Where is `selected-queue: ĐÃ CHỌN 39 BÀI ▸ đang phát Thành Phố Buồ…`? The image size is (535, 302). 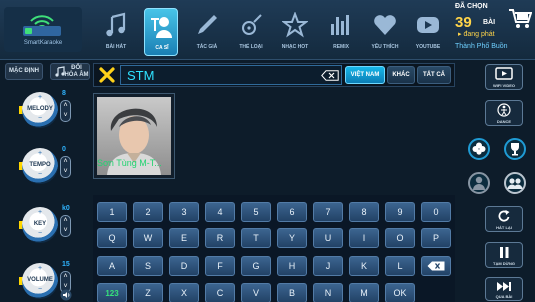 selected-queue: ĐÃ CHỌN 39 BÀI ▸ đang phát Thành Phố Buồ… is located at coordinates (485, 29).